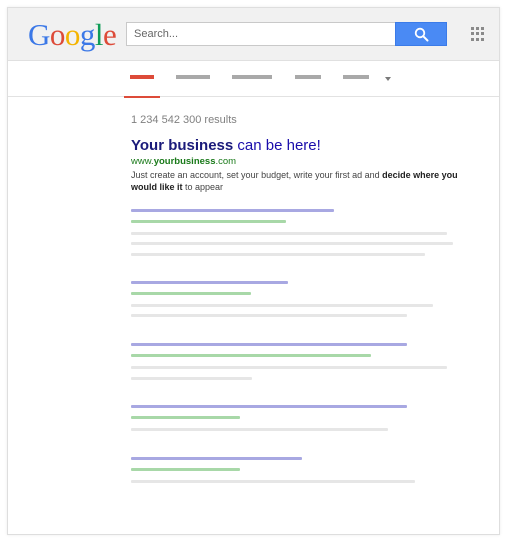 The width and height of the screenshot is (515, 547). I want to click on magnifier-icon, so click(421, 34).